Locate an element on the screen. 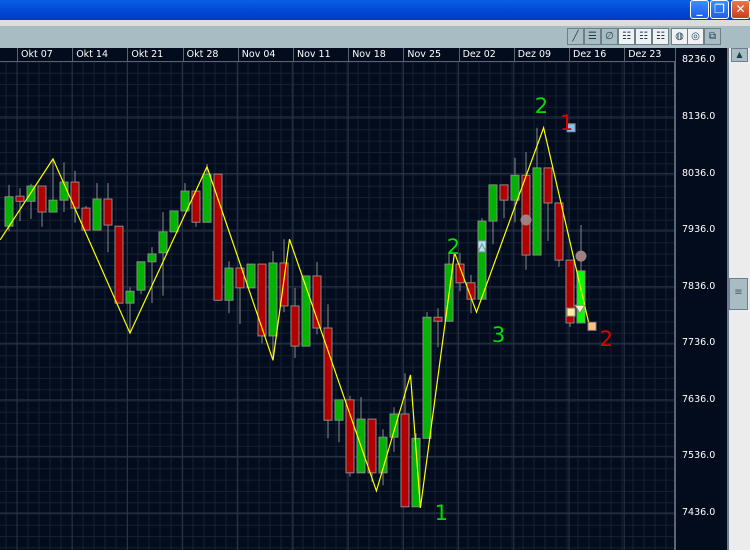 The image size is (750, 550). date-label: Nov 25 is located at coordinates (422, 54).